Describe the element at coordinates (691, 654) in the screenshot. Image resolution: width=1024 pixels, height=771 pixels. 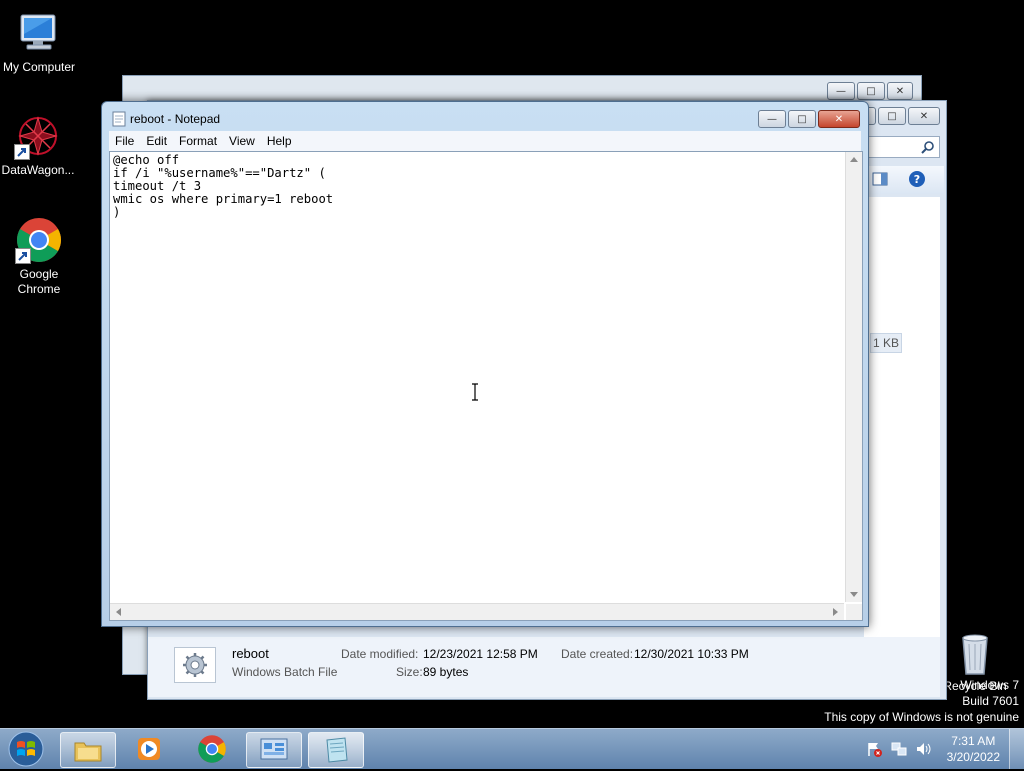
I see `date-created-value: 12/30/2021 10:33 PM` at that location.